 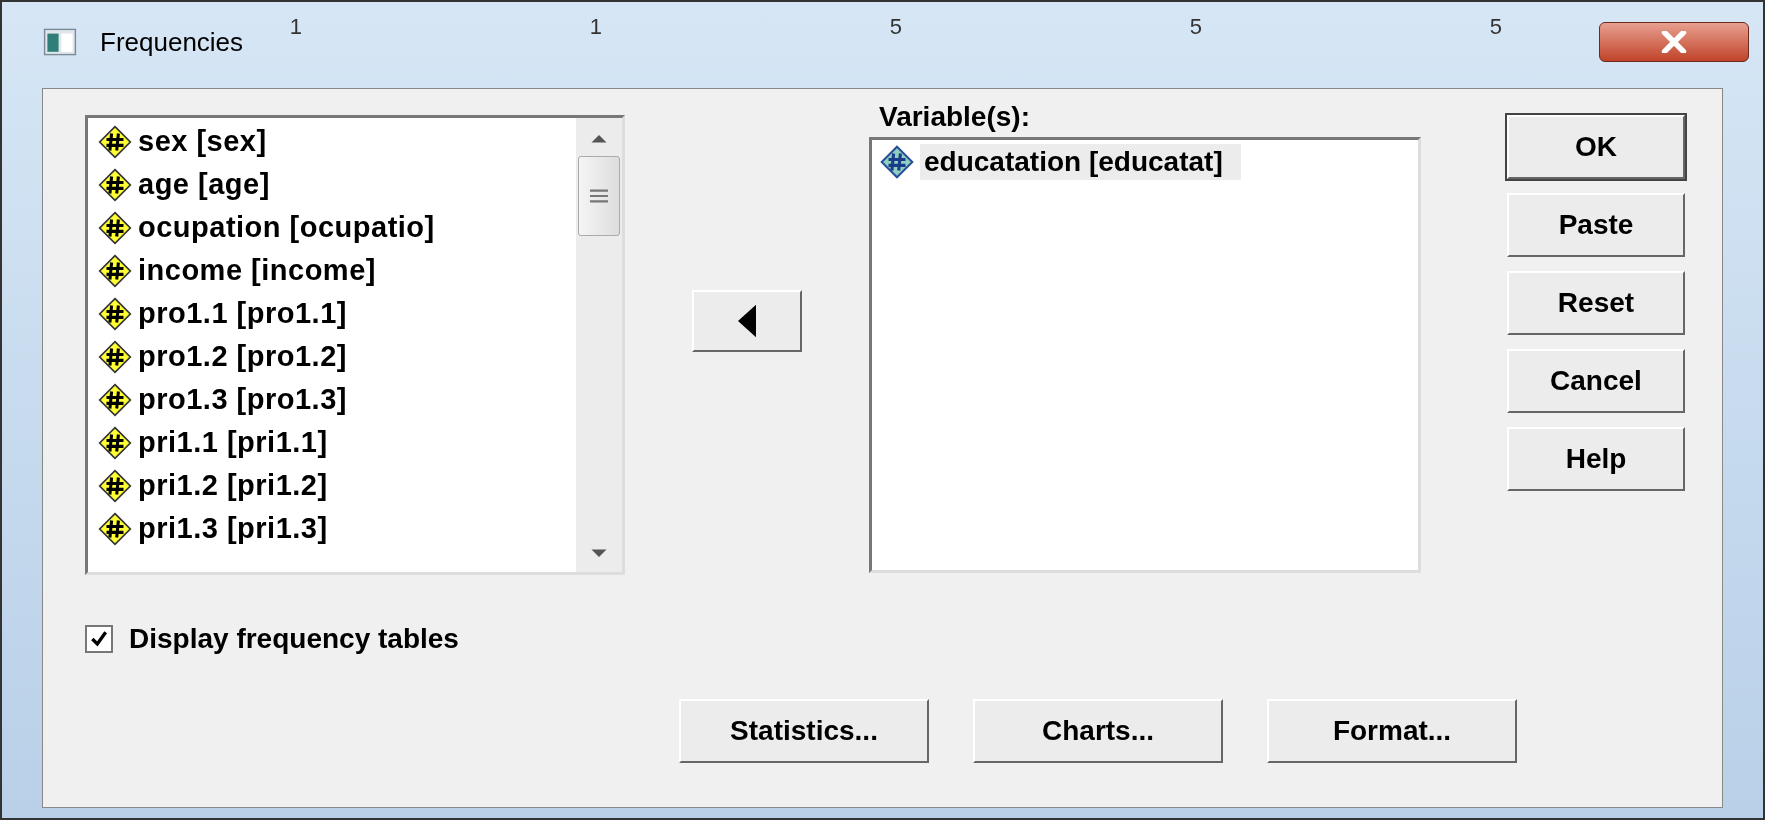 What do you see at coordinates (599, 138) in the screenshot?
I see `scroll-up-icon` at bounding box center [599, 138].